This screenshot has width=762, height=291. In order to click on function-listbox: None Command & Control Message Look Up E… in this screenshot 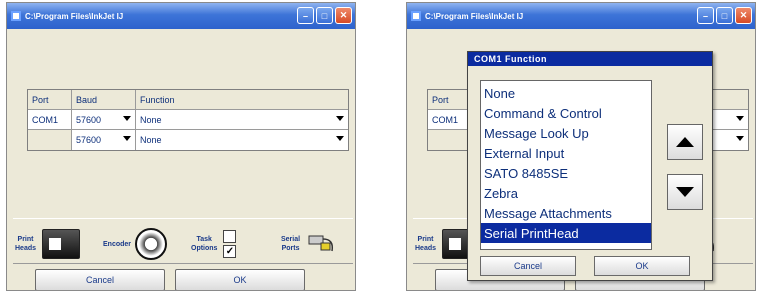, I will do `click(566, 165)`.